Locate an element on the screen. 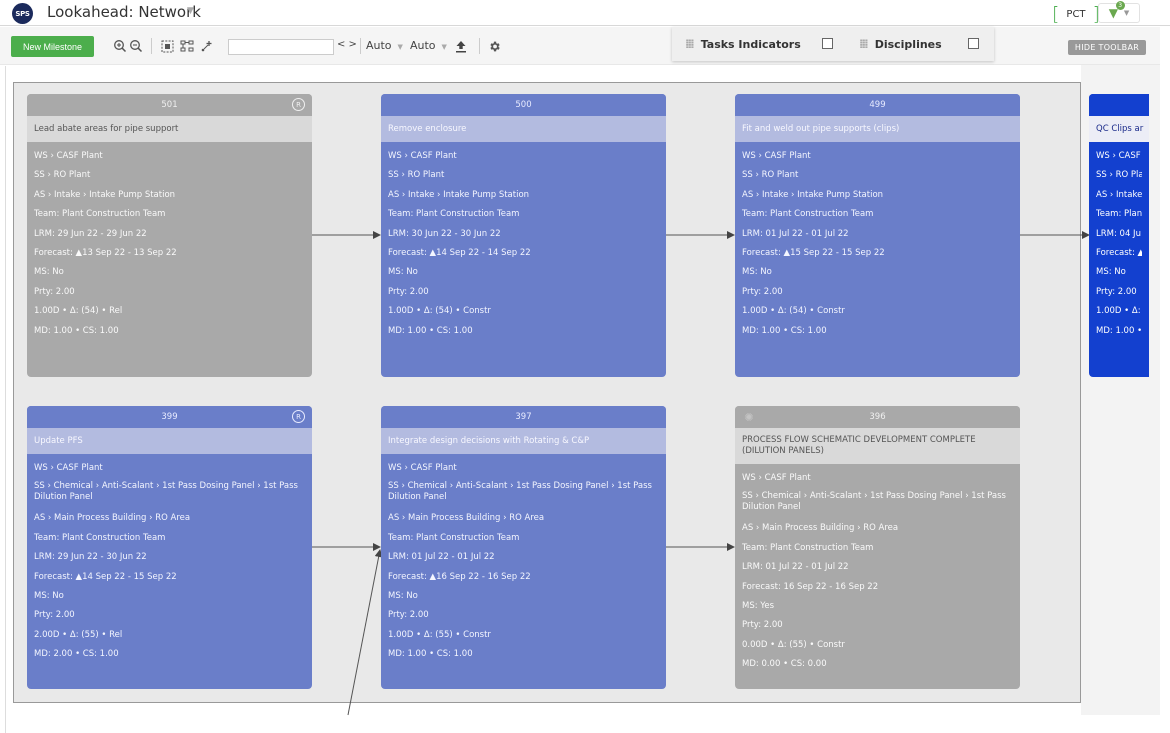 The width and height of the screenshot is (1170, 733). task-id: 499 is located at coordinates (877, 105).